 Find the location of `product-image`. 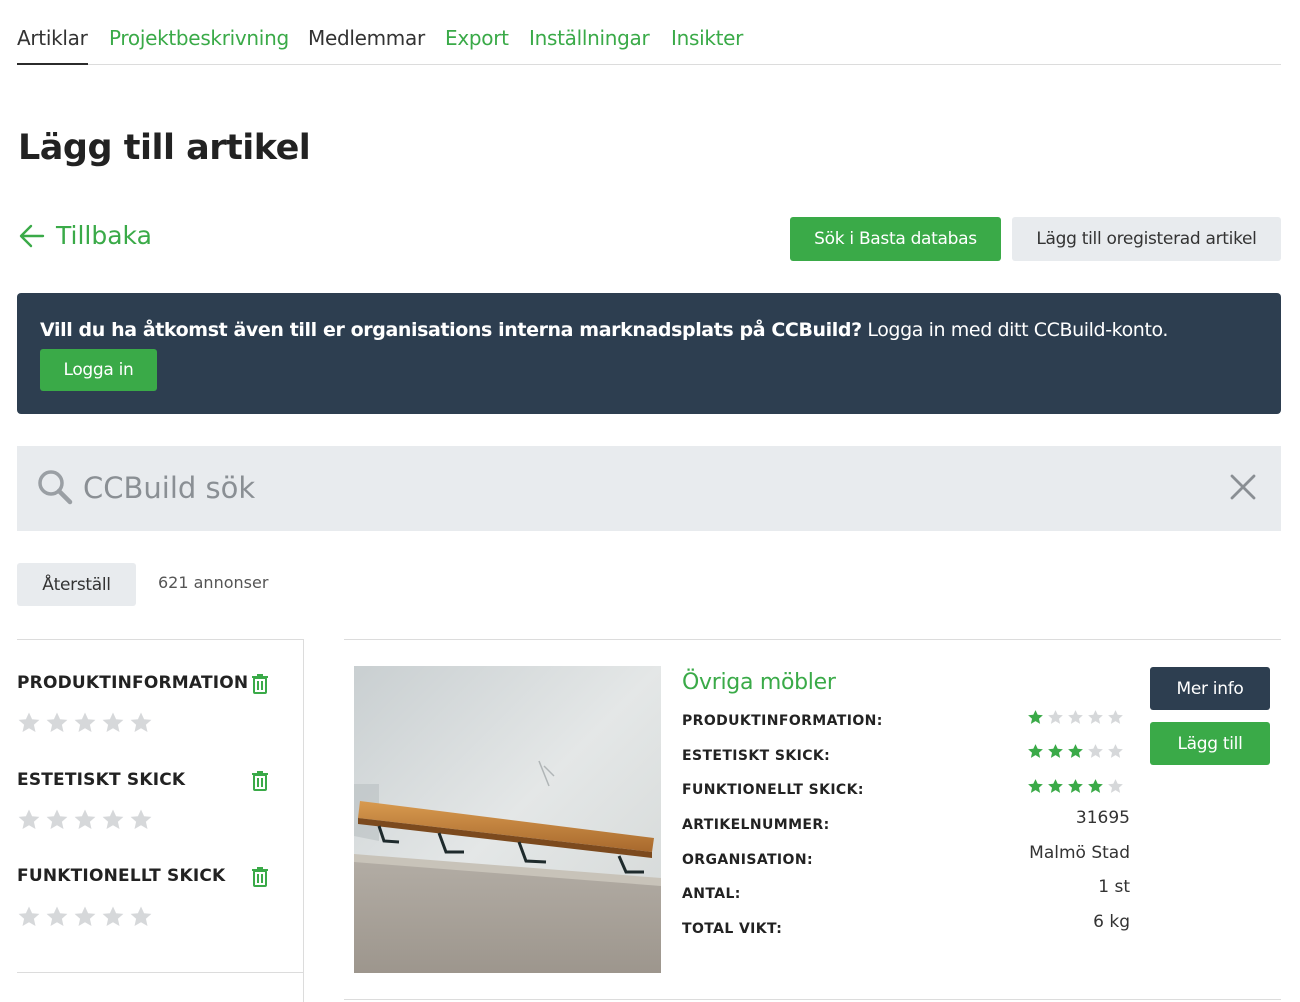

product-image is located at coordinates (507, 819).